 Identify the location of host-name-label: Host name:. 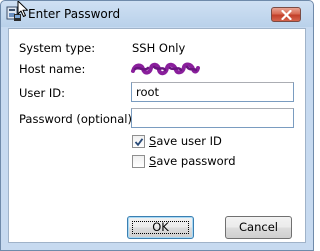
(52, 69).